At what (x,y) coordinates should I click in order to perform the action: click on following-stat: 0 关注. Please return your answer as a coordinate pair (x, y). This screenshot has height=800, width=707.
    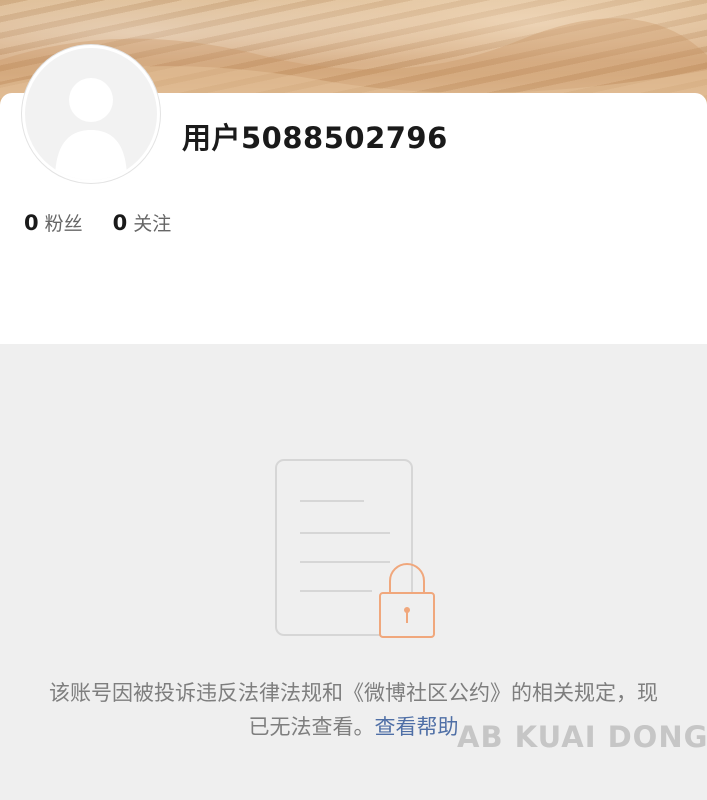
    Looking at the image, I should click on (142, 222).